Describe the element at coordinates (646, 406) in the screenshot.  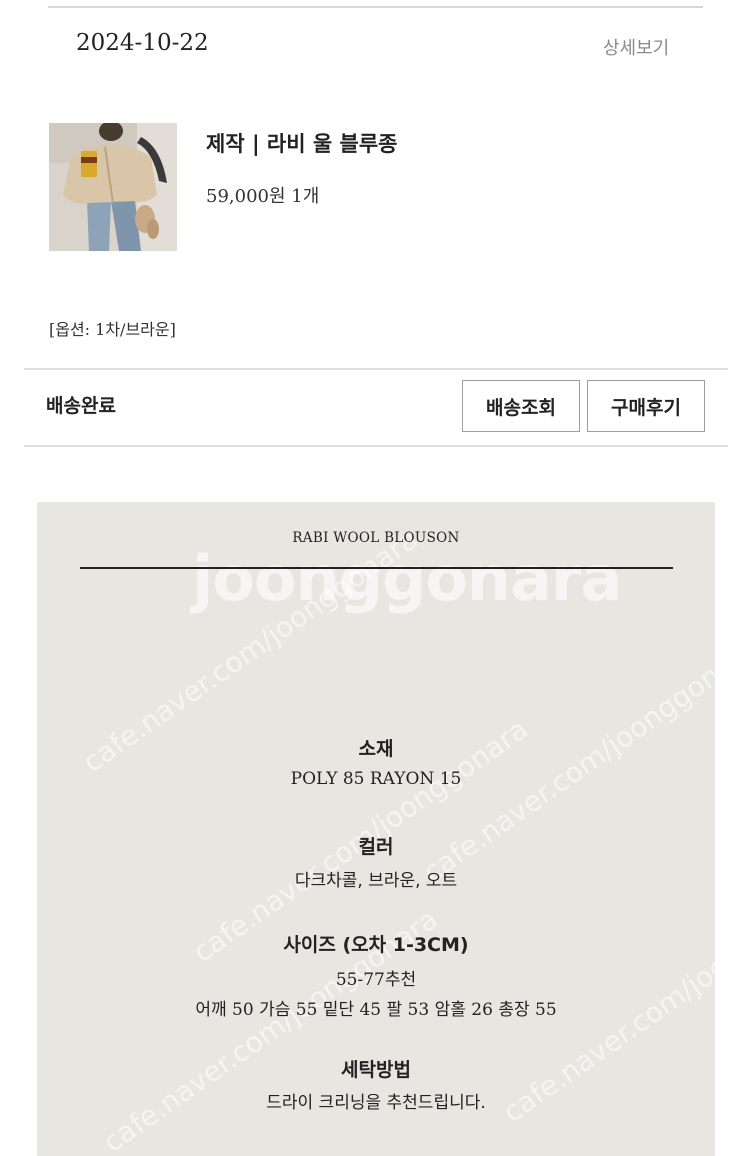
I see `write-review-button: 구매후기` at that location.